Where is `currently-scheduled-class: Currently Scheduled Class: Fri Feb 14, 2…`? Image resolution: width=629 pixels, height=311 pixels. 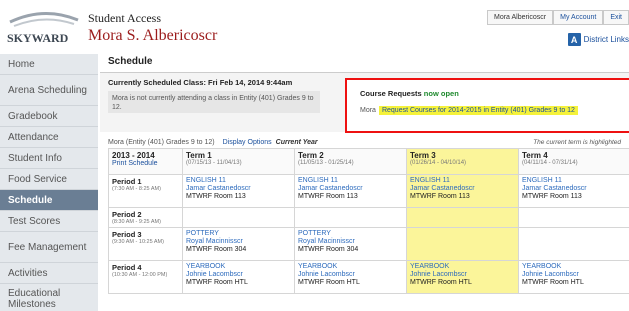
currently-scheduled-class: Currently Scheduled Class: Fri Feb 14, 2… is located at coordinates (200, 82).